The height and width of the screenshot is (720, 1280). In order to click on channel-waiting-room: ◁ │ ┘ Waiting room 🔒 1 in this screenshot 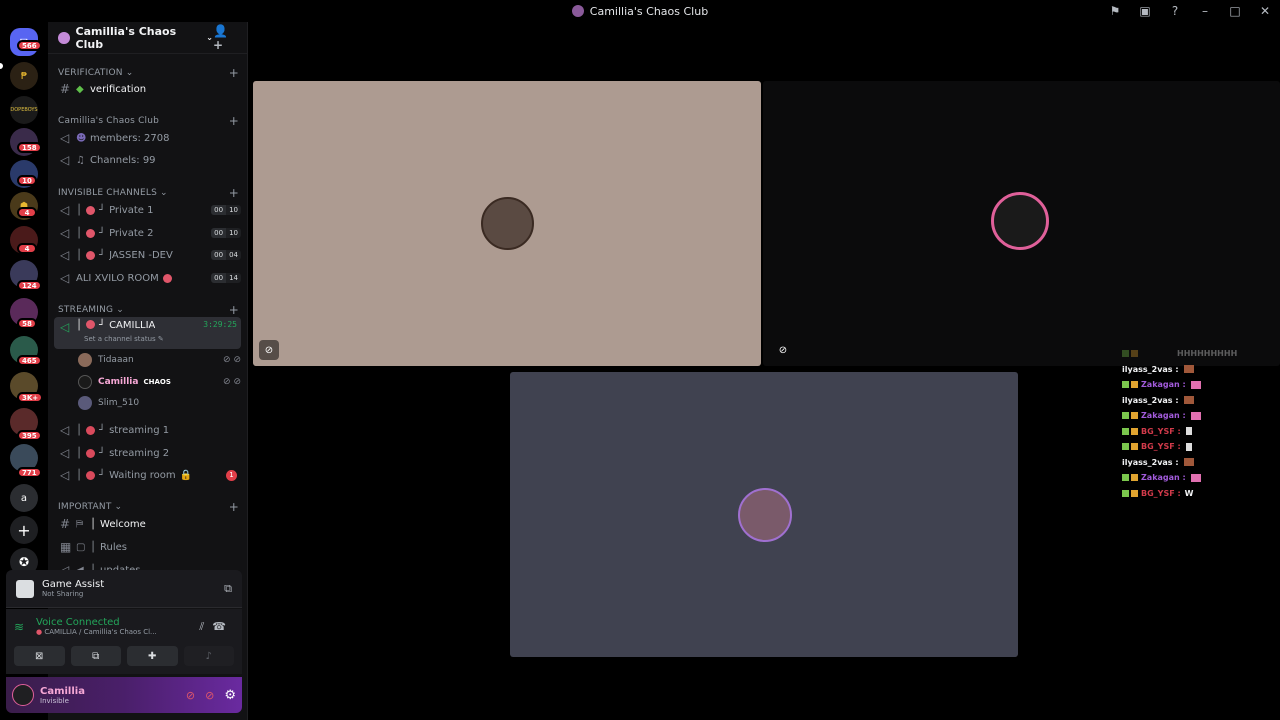, I will do `click(147, 475)`.